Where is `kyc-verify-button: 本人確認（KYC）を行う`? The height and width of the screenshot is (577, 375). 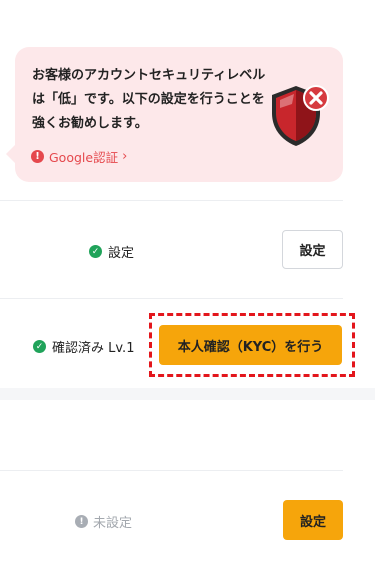
kyc-verify-button: 本人確認（KYC）を行う is located at coordinates (250, 345).